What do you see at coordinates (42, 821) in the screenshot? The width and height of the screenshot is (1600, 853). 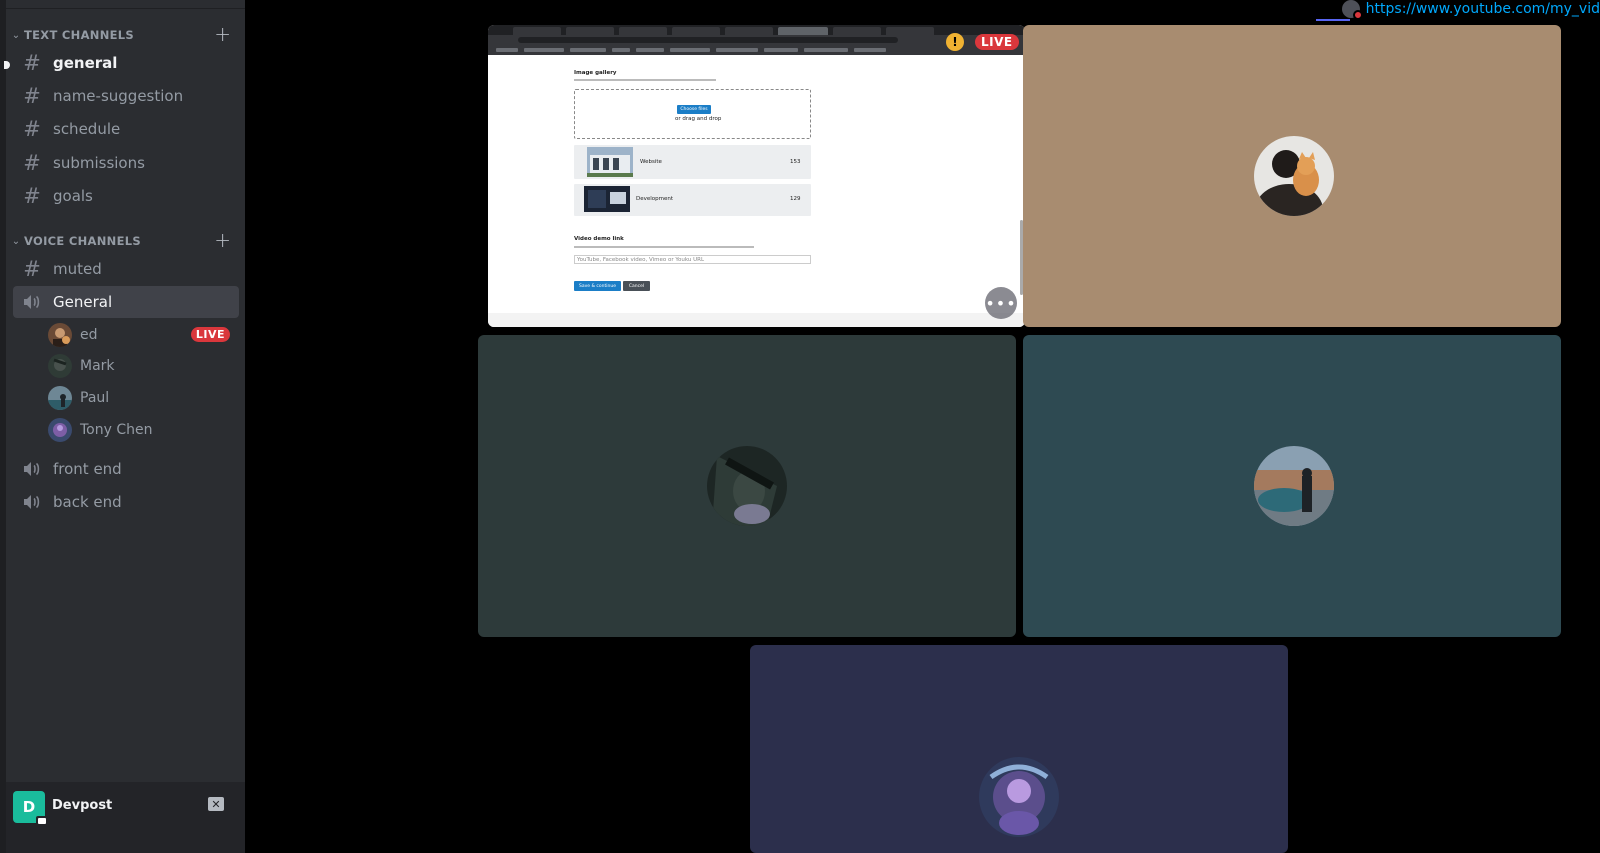 I see `screen-share-icon` at bounding box center [42, 821].